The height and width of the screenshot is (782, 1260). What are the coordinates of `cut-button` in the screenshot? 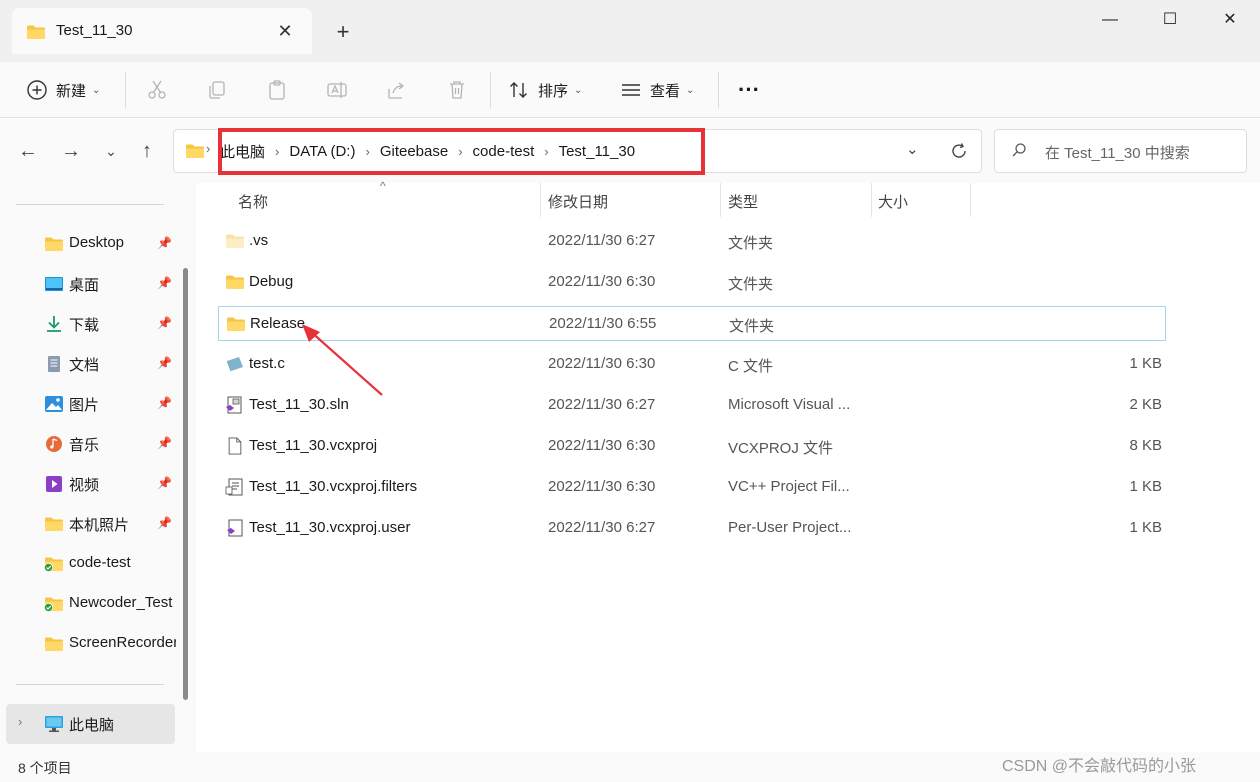 It's located at (157, 90).